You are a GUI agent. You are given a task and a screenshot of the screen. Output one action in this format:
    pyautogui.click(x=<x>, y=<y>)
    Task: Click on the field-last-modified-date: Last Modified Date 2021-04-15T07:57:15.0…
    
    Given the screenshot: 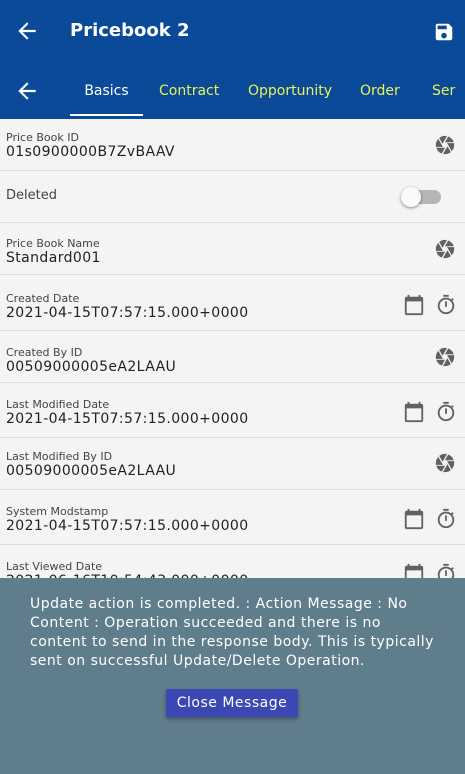 What is the action you would take?
    pyautogui.click(x=232, y=410)
    